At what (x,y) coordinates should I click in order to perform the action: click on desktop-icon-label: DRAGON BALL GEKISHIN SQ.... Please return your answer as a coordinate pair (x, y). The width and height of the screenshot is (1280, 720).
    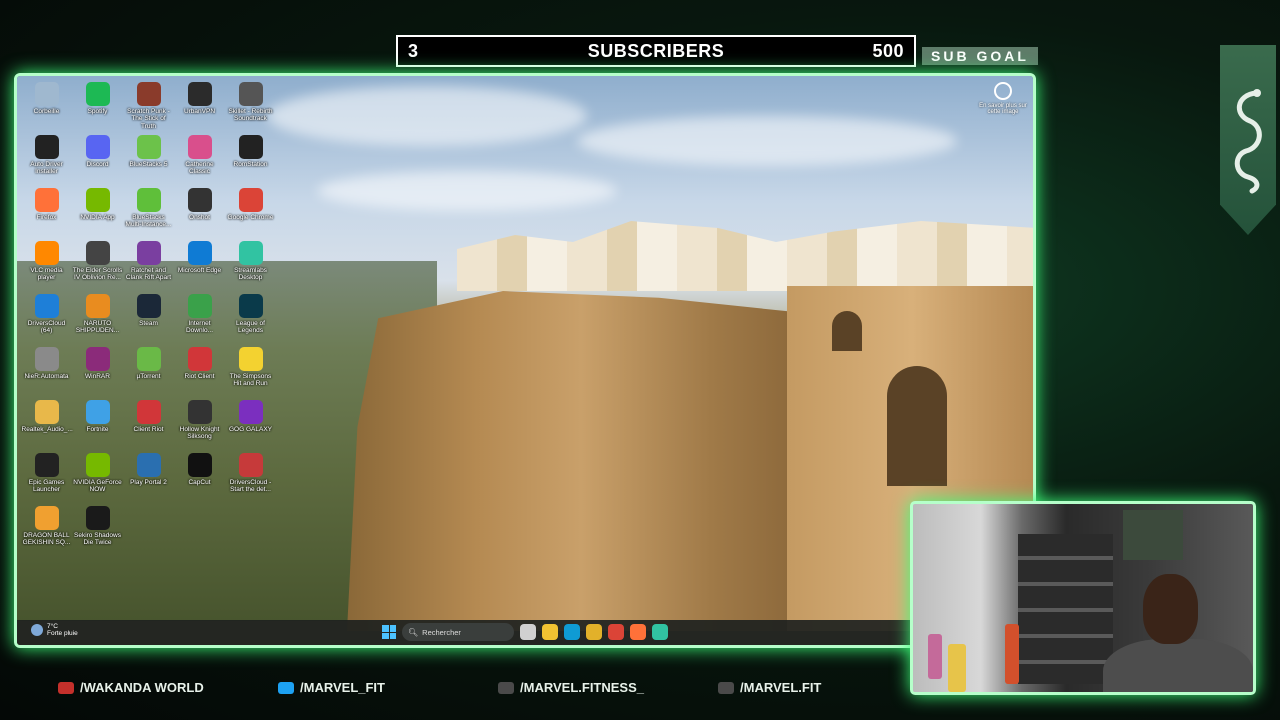
    Looking at the image, I should click on (46, 539).